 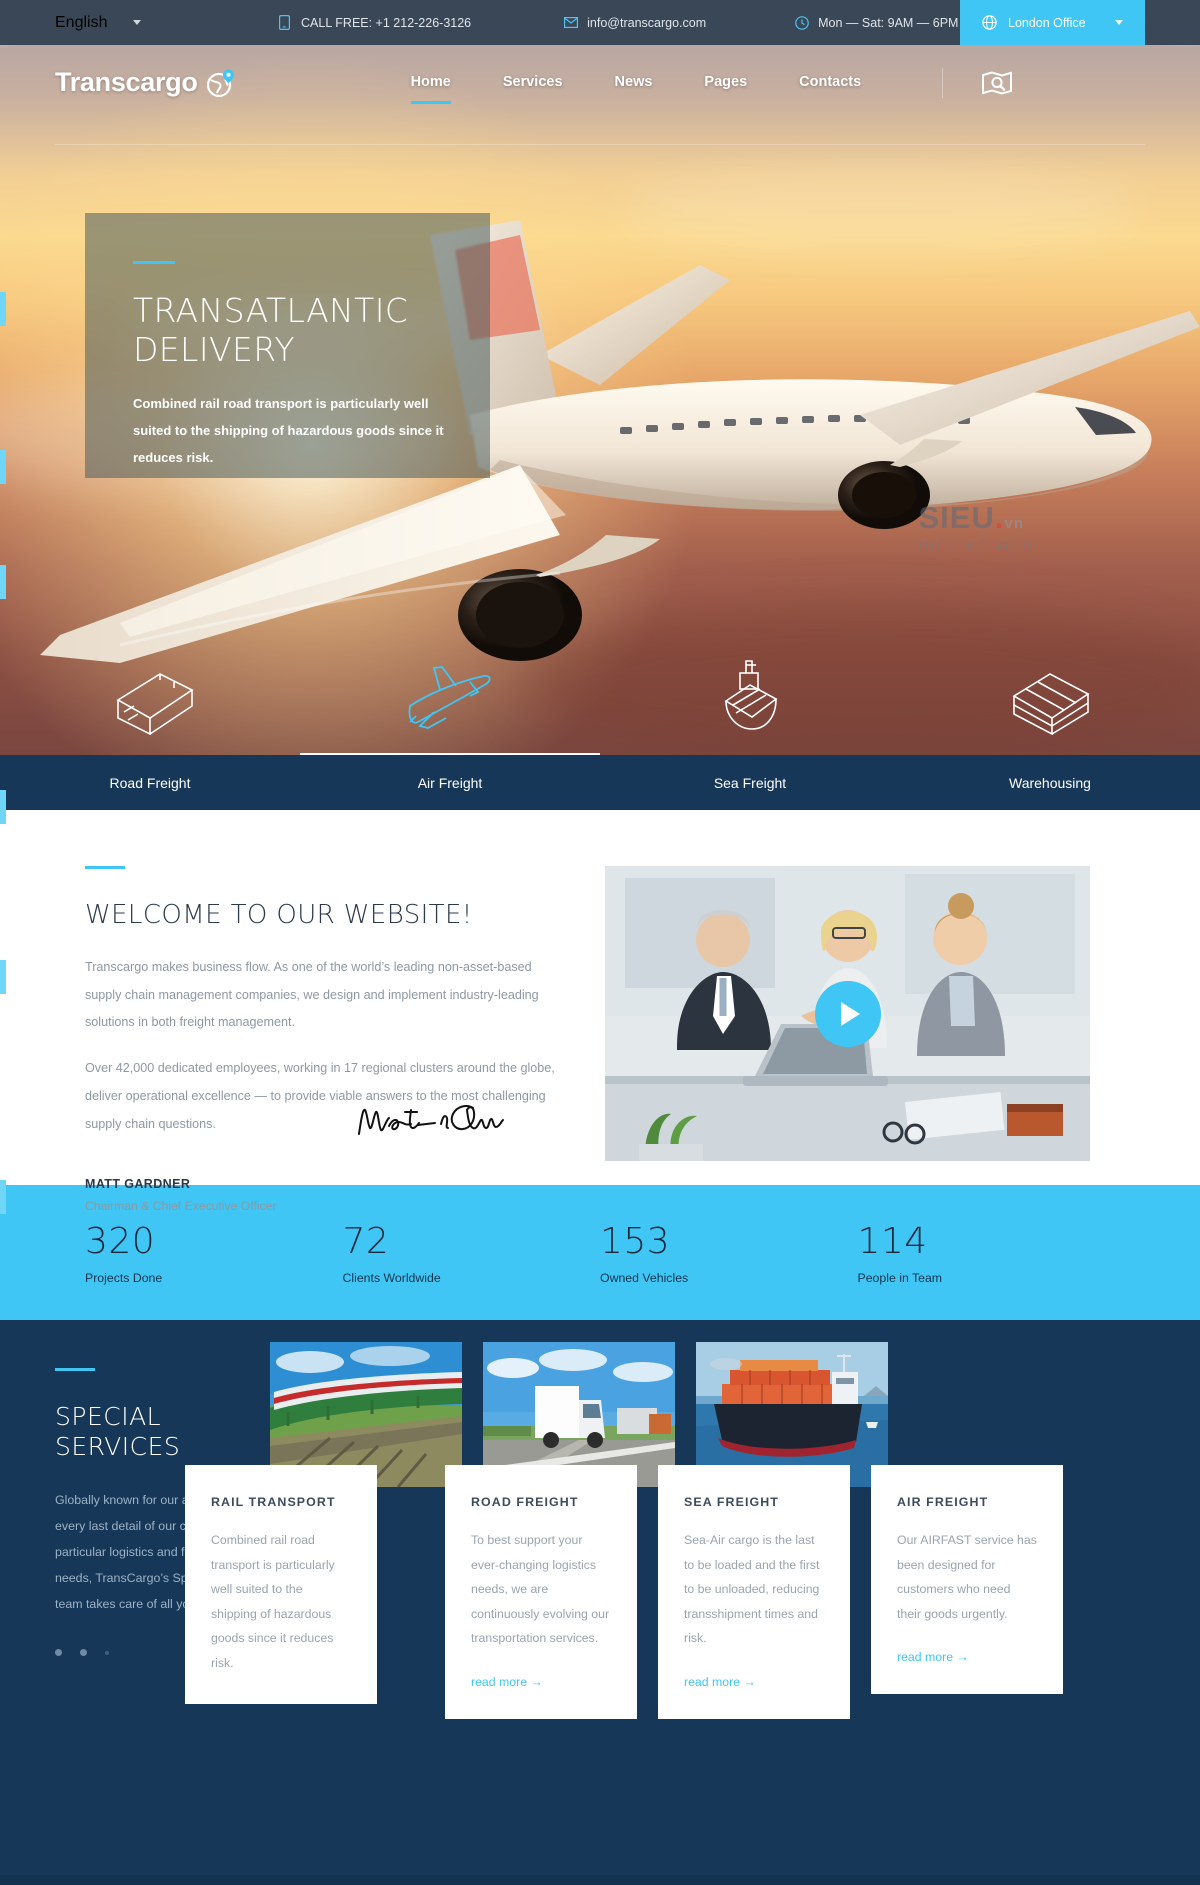 What do you see at coordinates (391, 1277) in the screenshot?
I see `stat-label: Clients Worldwide` at bounding box center [391, 1277].